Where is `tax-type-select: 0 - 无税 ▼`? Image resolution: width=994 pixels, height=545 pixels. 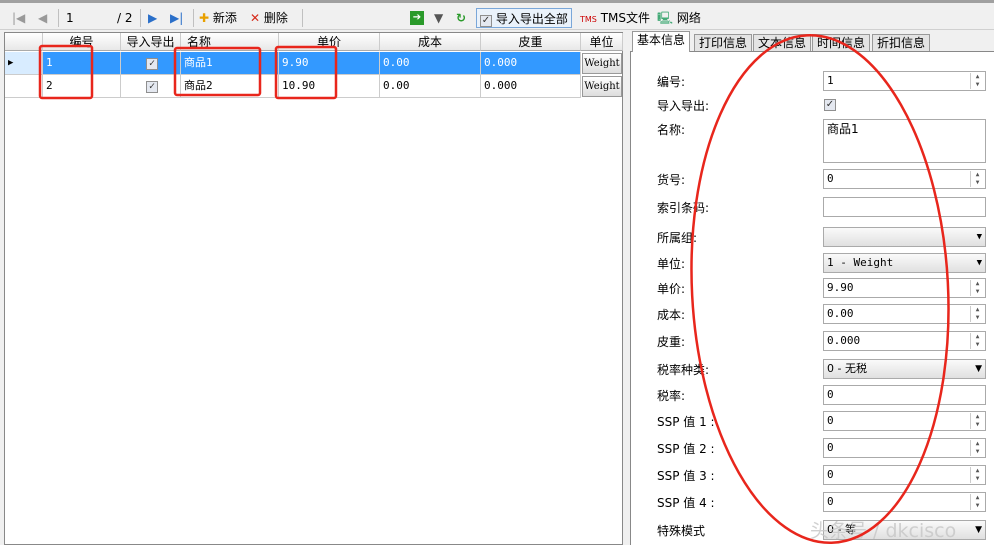
tax-type-select: 0 - 无税 ▼ is located at coordinates (904, 369).